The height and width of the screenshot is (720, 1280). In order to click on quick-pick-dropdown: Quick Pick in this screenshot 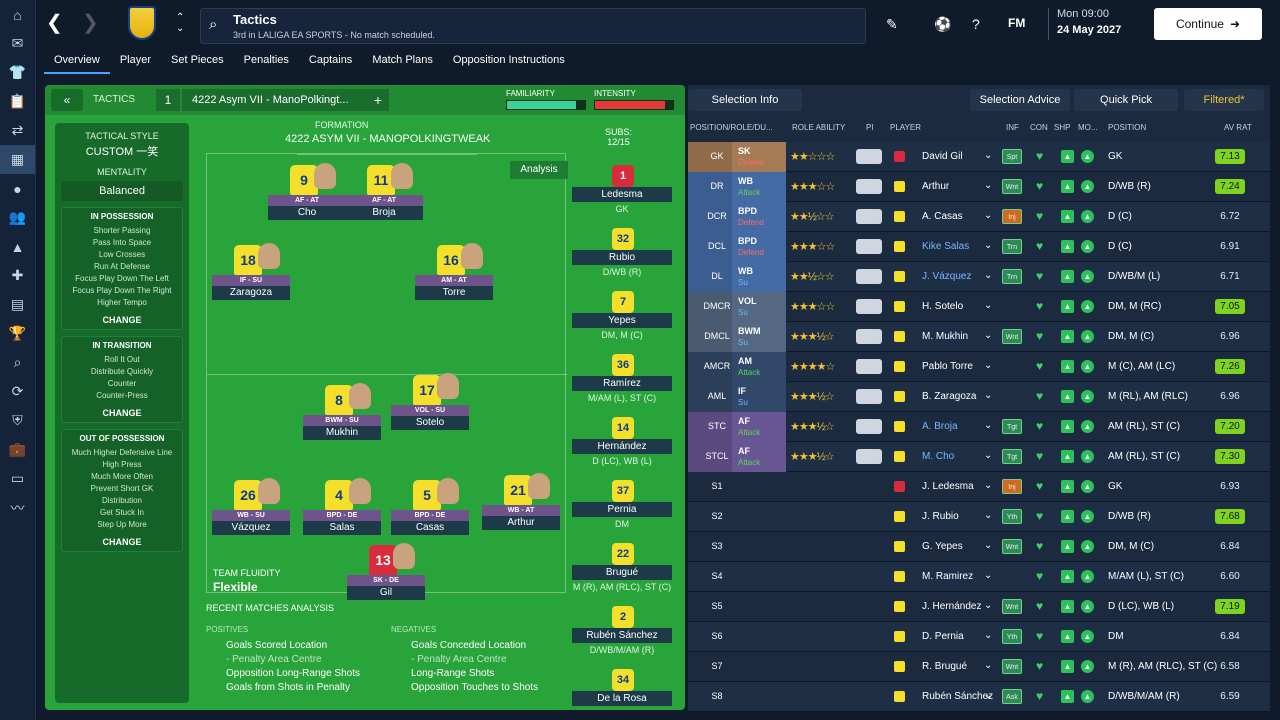, I will do `click(1126, 100)`.